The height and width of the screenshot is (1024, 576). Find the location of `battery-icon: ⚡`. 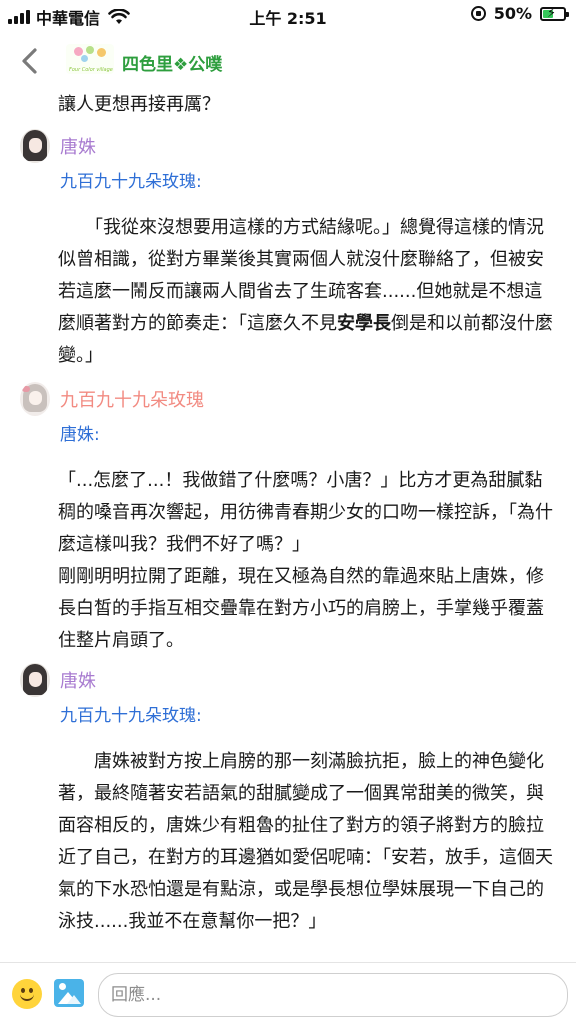

battery-icon: ⚡ is located at coordinates (554, 13).